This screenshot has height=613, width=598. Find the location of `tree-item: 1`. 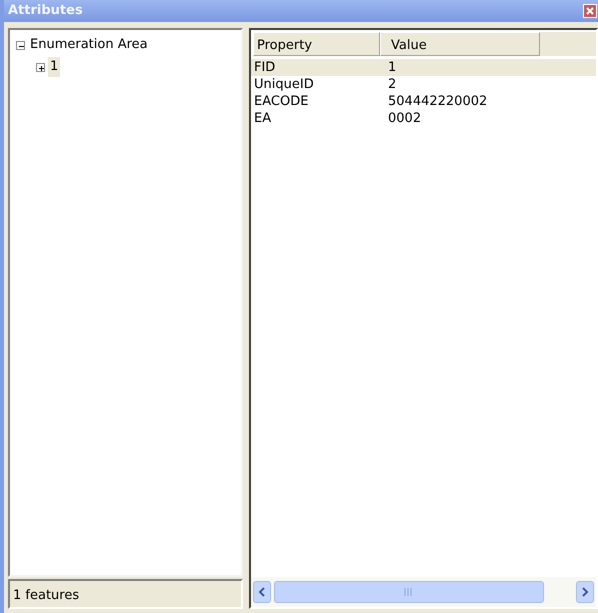

tree-item: 1 is located at coordinates (54, 67).